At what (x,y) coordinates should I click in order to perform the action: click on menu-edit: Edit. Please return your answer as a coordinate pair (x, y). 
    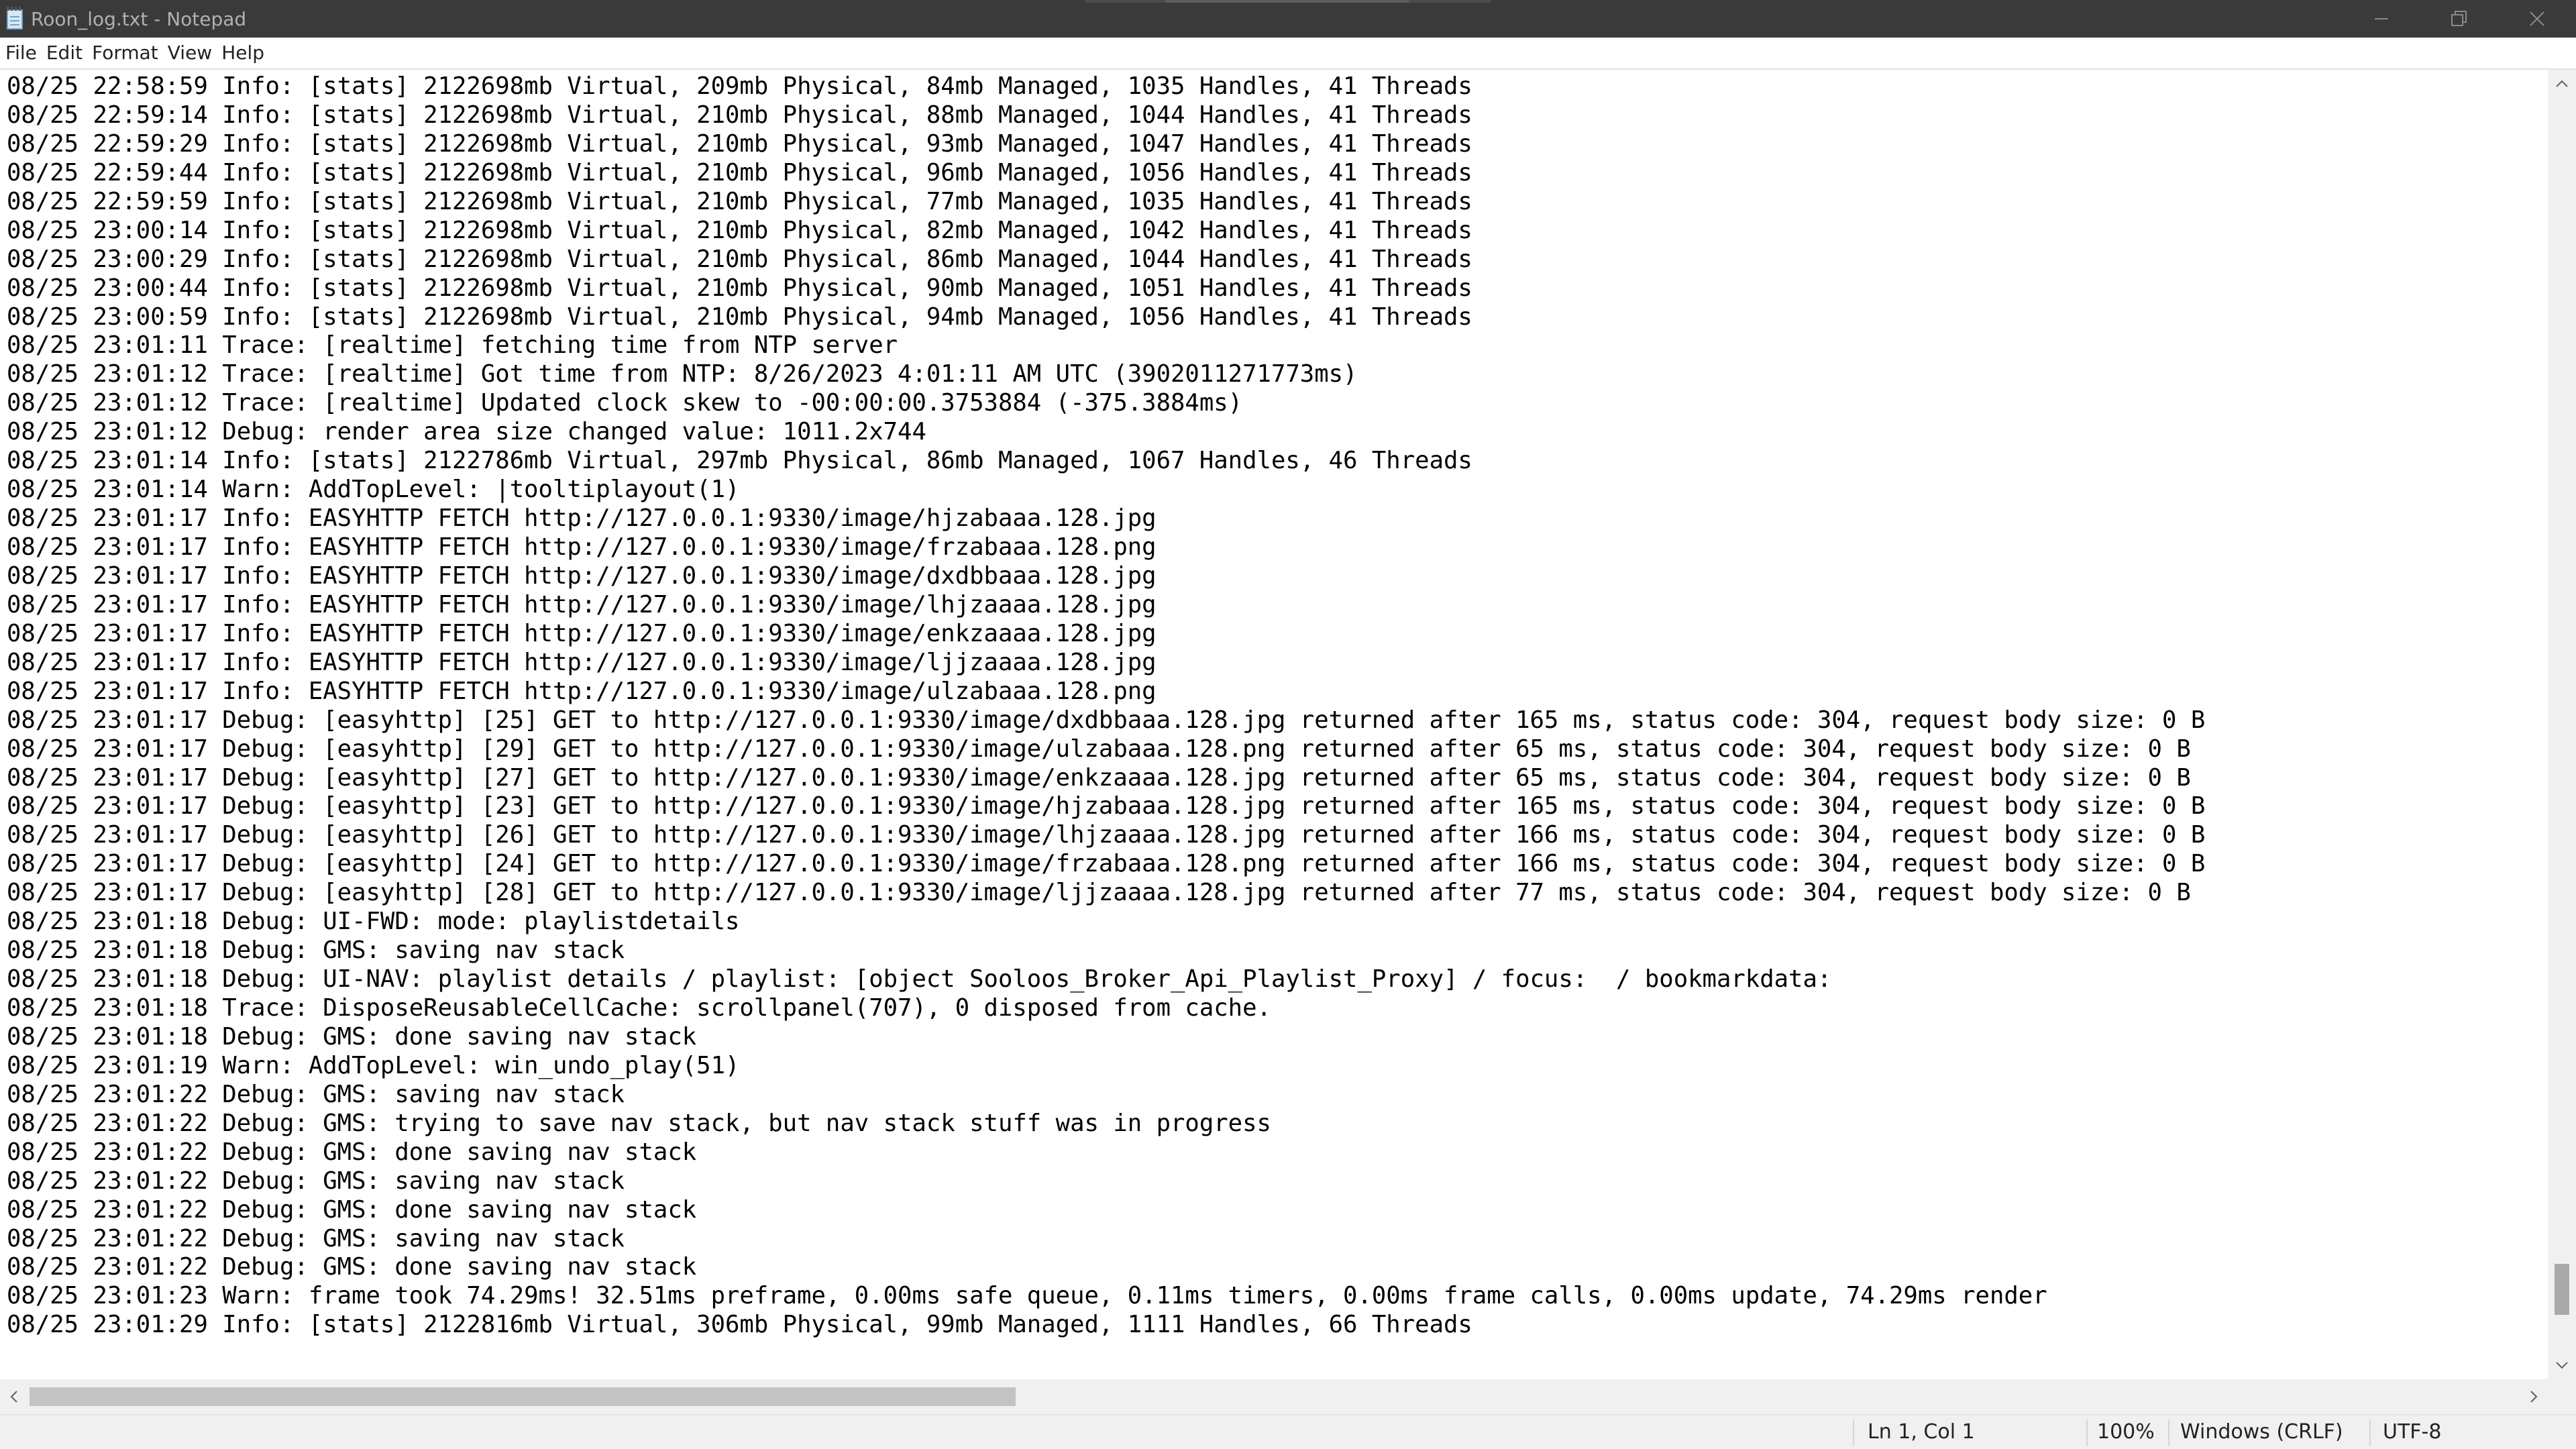
    Looking at the image, I should click on (64, 53).